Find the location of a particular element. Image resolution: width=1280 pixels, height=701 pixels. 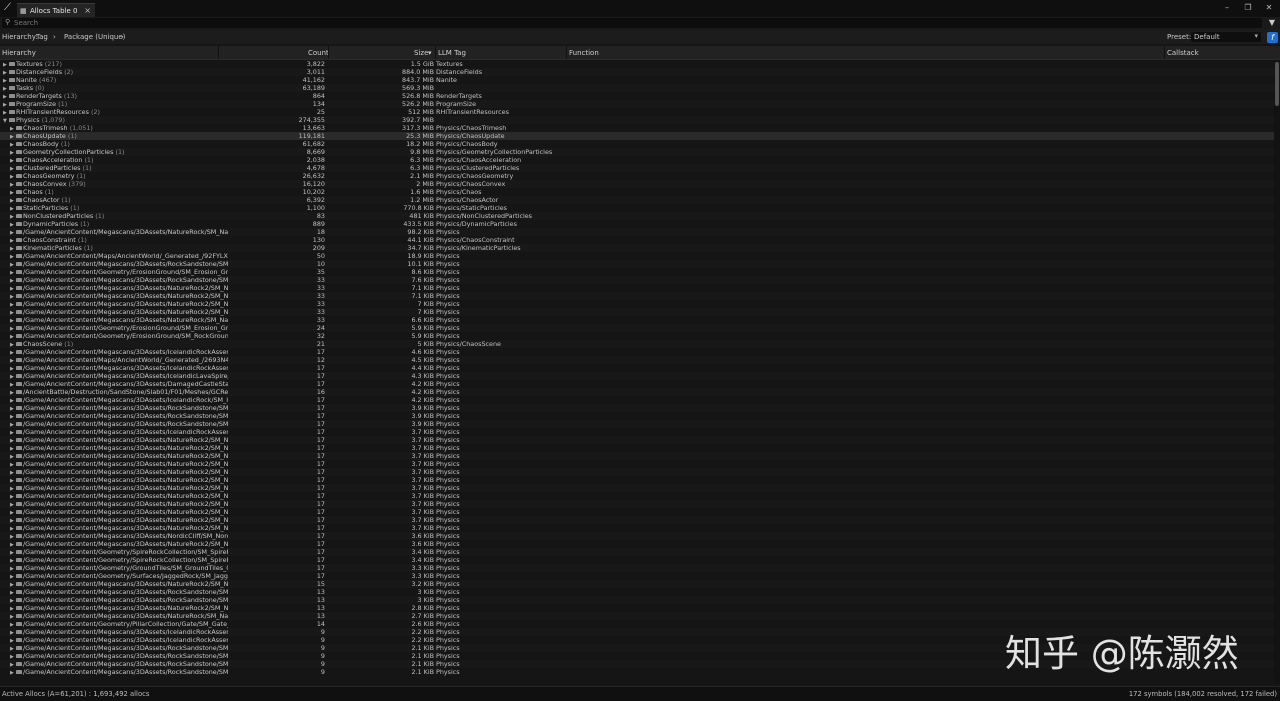

table-row: ▶ Textures (217) 3,822 1.5 GiB Textures is located at coordinates (637, 64).